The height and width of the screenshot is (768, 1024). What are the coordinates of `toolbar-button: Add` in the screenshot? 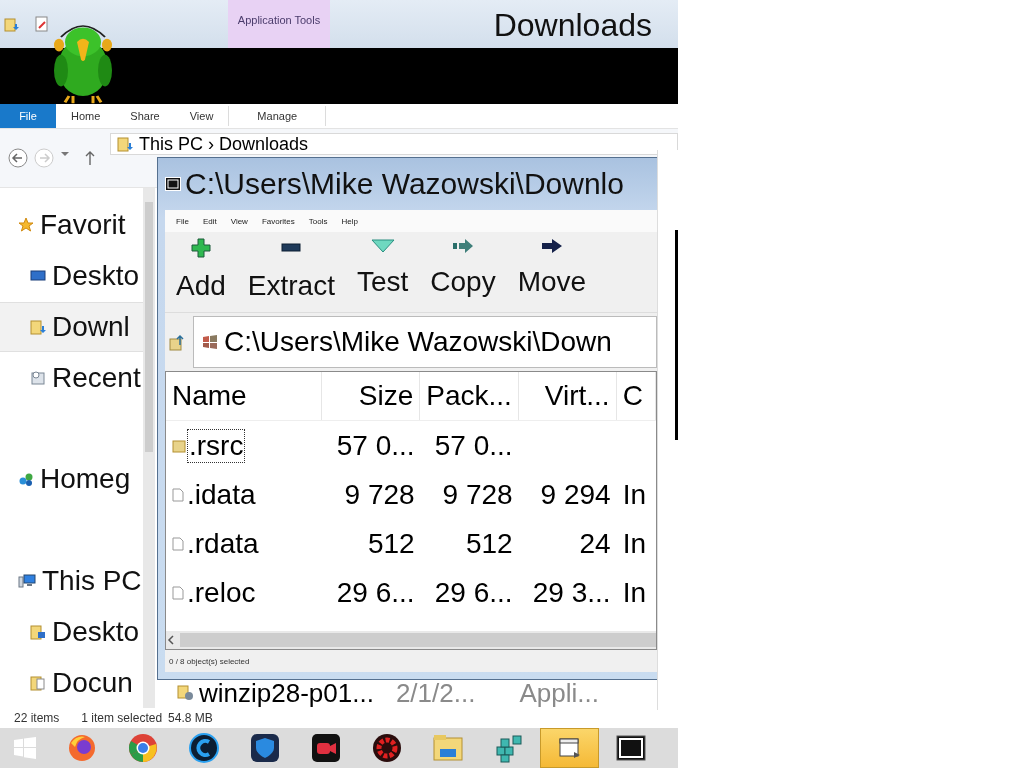 It's located at (201, 272).